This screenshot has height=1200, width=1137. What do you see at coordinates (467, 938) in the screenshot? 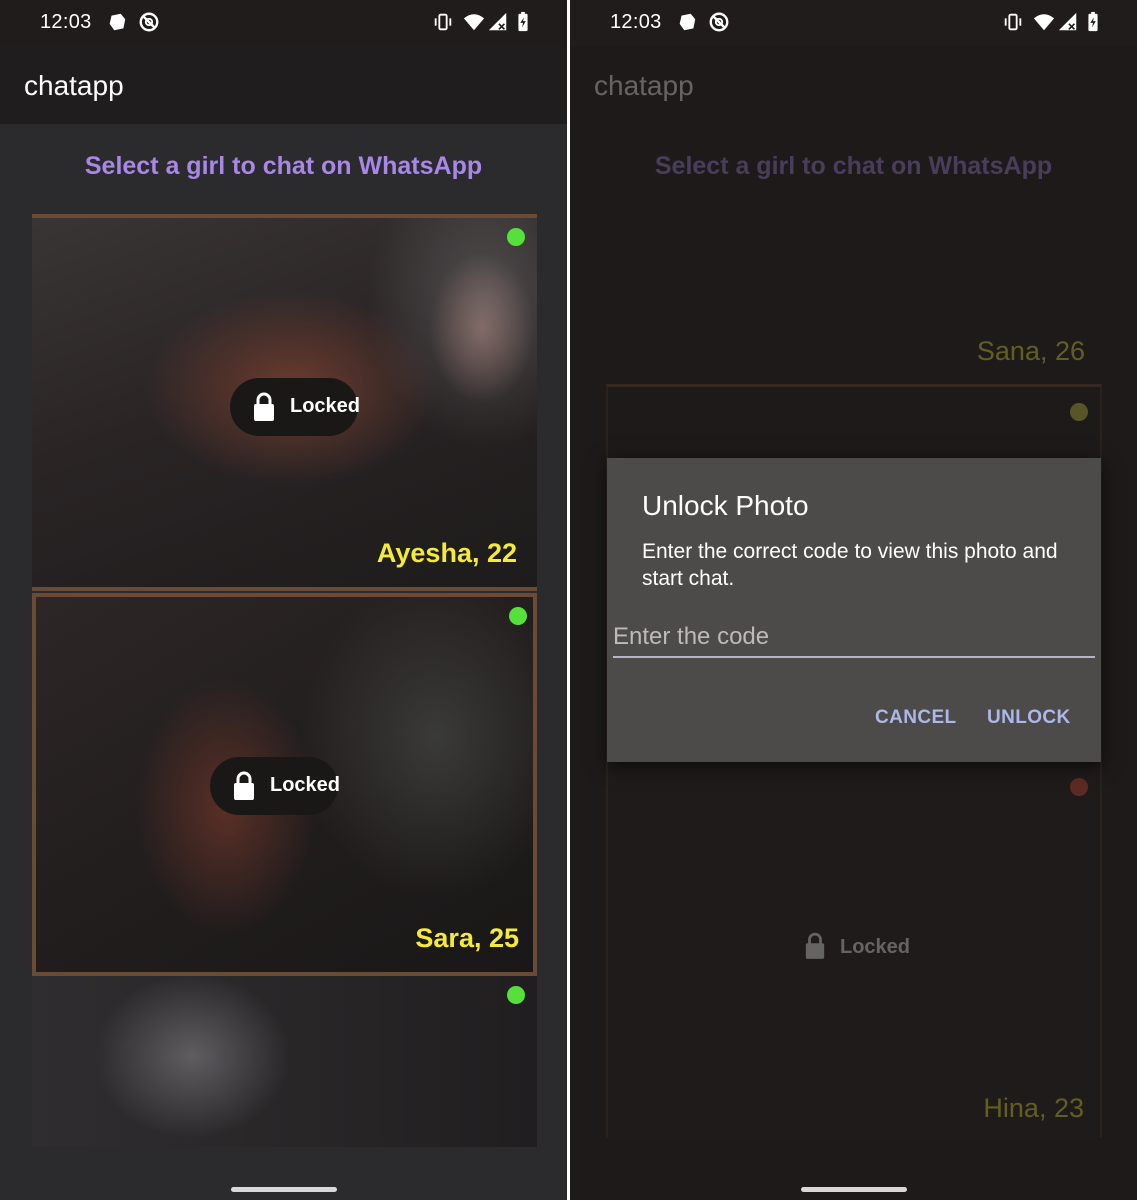
I see `profile-name: Sara, 25` at bounding box center [467, 938].